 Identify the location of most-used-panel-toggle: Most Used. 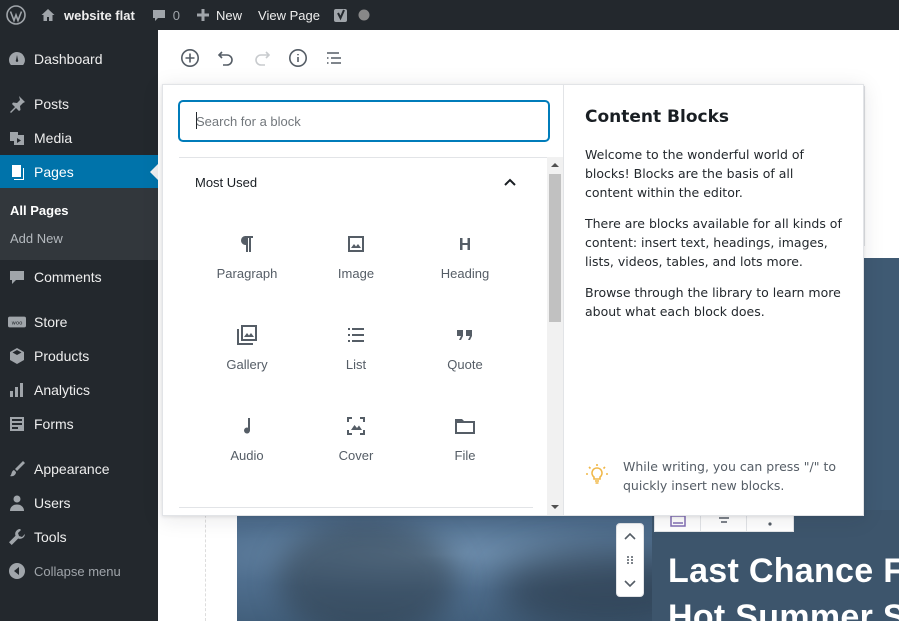
(356, 182).